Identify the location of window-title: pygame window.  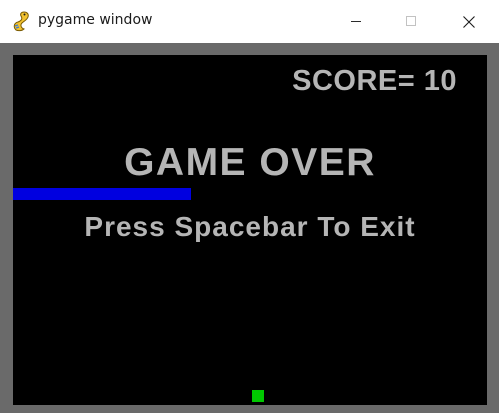
(95, 20).